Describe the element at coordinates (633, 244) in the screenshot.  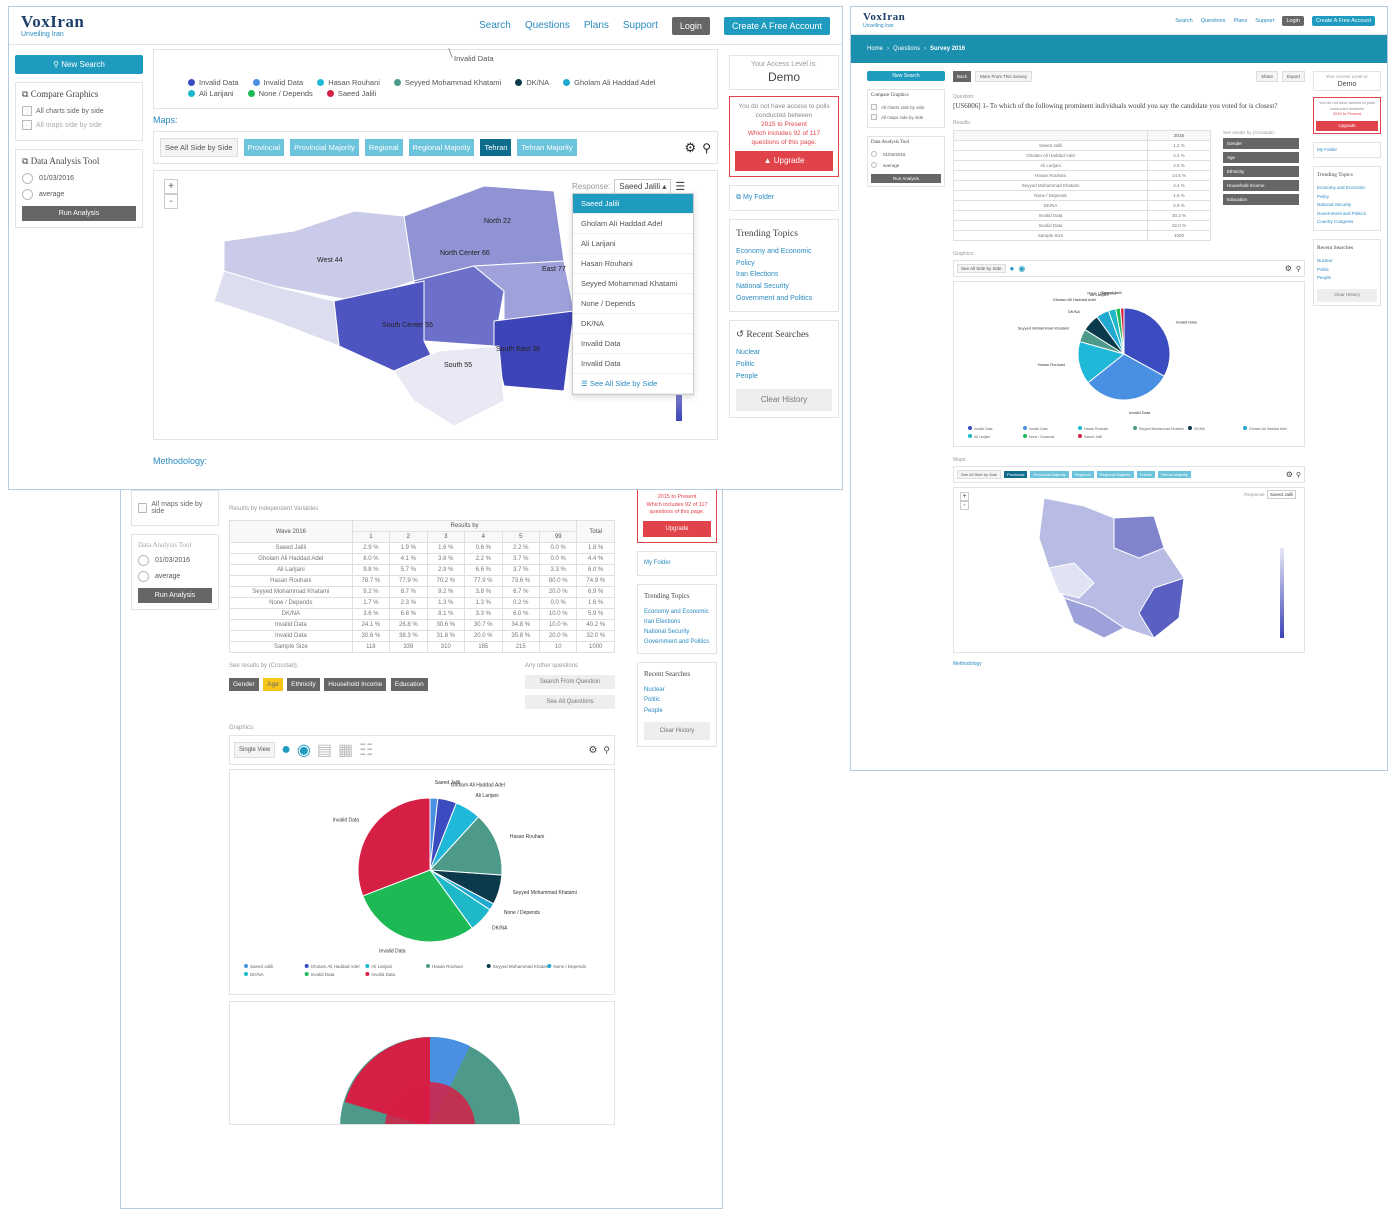
I see `option-item: Ali Larijani` at that location.